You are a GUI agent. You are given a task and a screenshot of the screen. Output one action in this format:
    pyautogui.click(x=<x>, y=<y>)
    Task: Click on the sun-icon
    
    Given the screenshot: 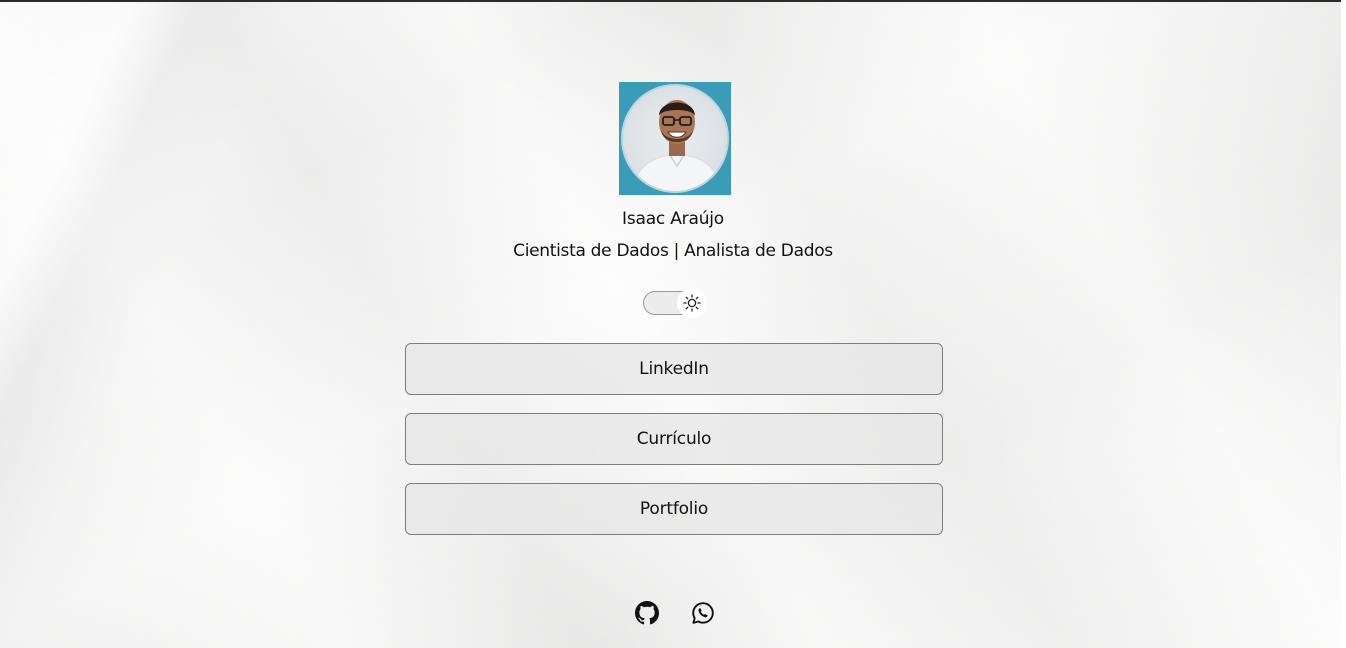 What is the action you would take?
    pyautogui.click(x=692, y=303)
    